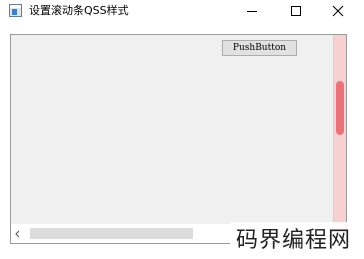  I want to click on minimize-icon, so click(252, 11).